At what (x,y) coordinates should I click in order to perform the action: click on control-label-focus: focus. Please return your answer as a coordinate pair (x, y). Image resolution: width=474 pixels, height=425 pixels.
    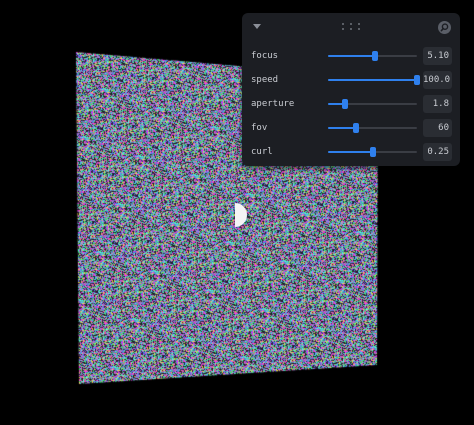
    Looking at the image, I should click on (265, 56).